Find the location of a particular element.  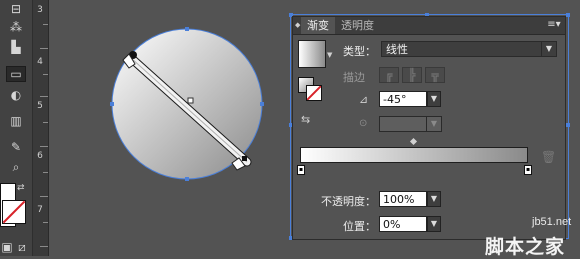

stroke-along-icon: ╠ is located at coordinates (412, 75).